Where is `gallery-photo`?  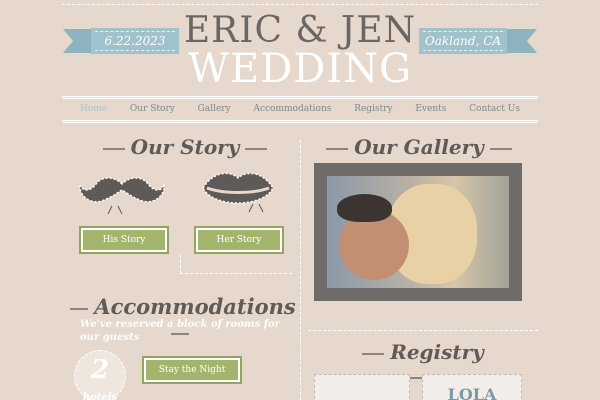 gallery-photo is located at coordinates (418, 232).